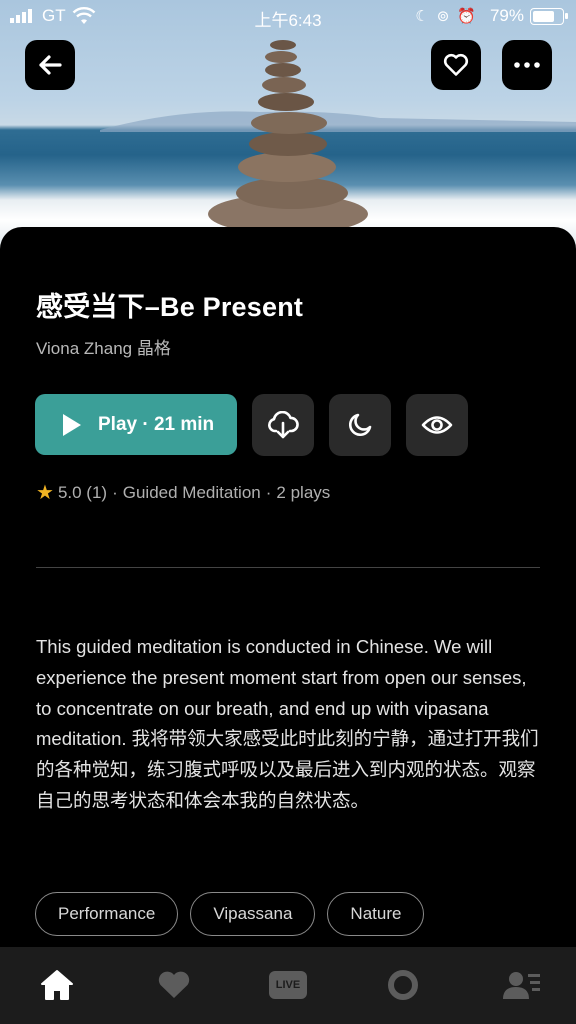 Image resolution: width=576 pixels, height=1024 pixels. I want to click on meditation-type: Guided Meditation, so click(191, 492).